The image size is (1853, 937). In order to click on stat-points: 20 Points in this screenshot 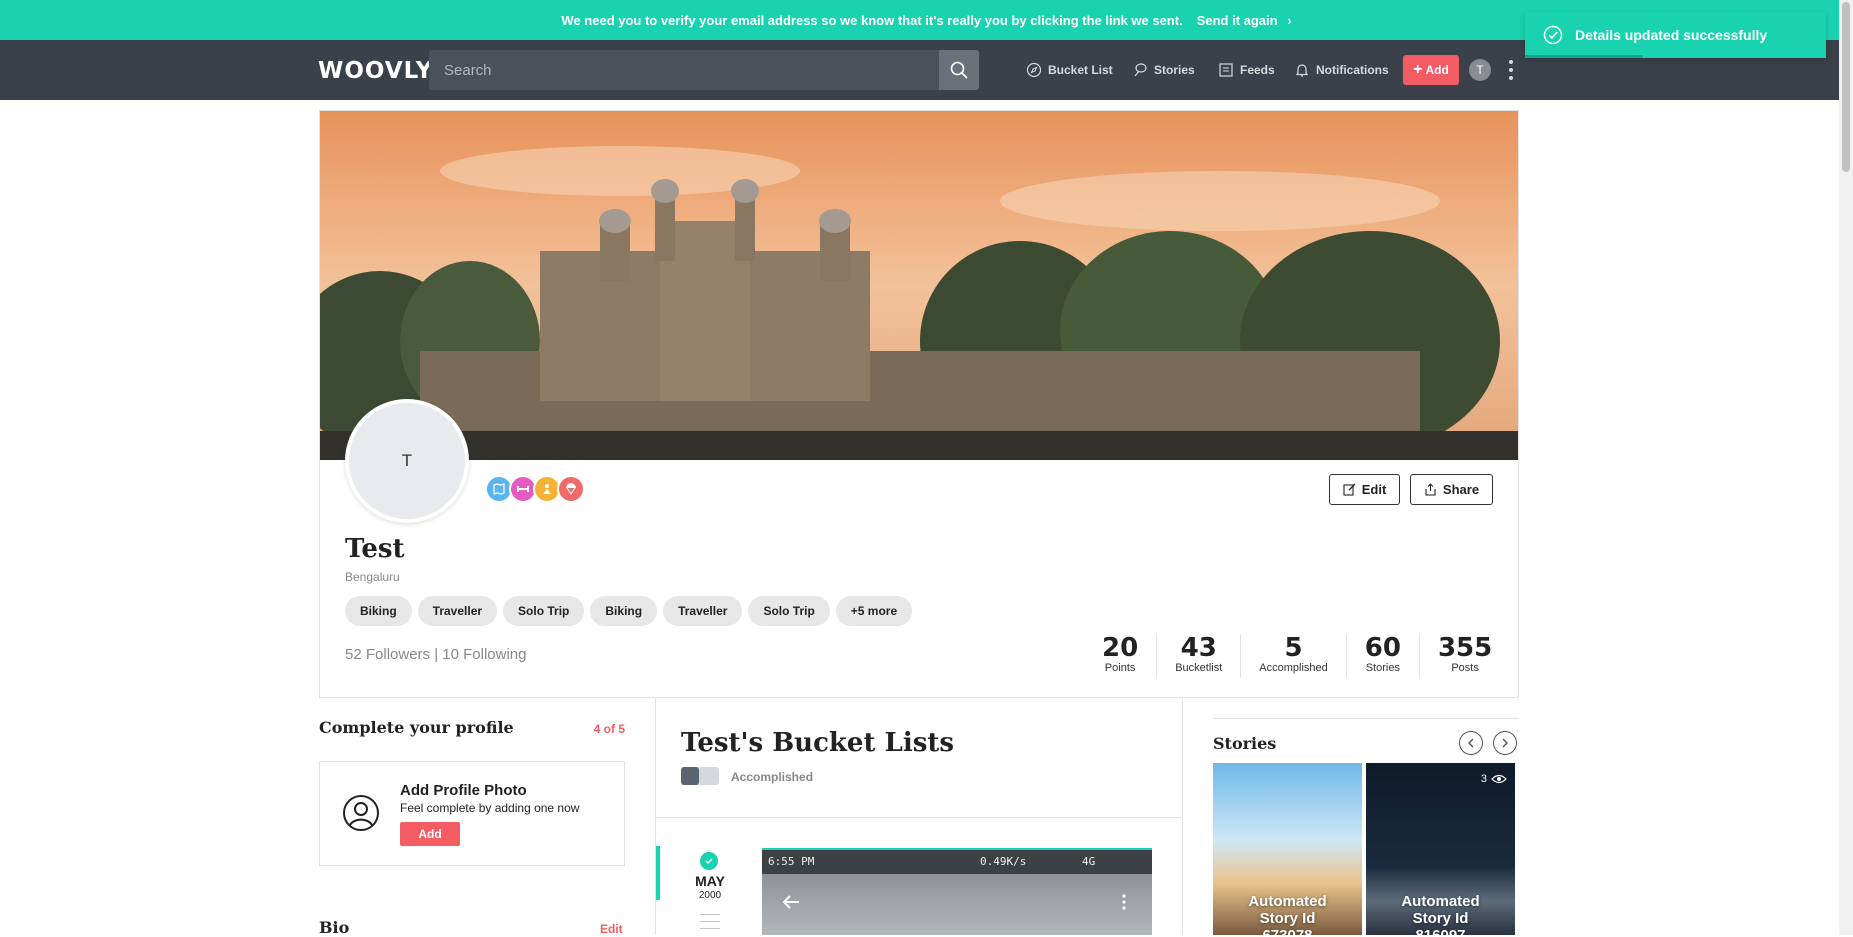, I will do `click(1121, 656)`.